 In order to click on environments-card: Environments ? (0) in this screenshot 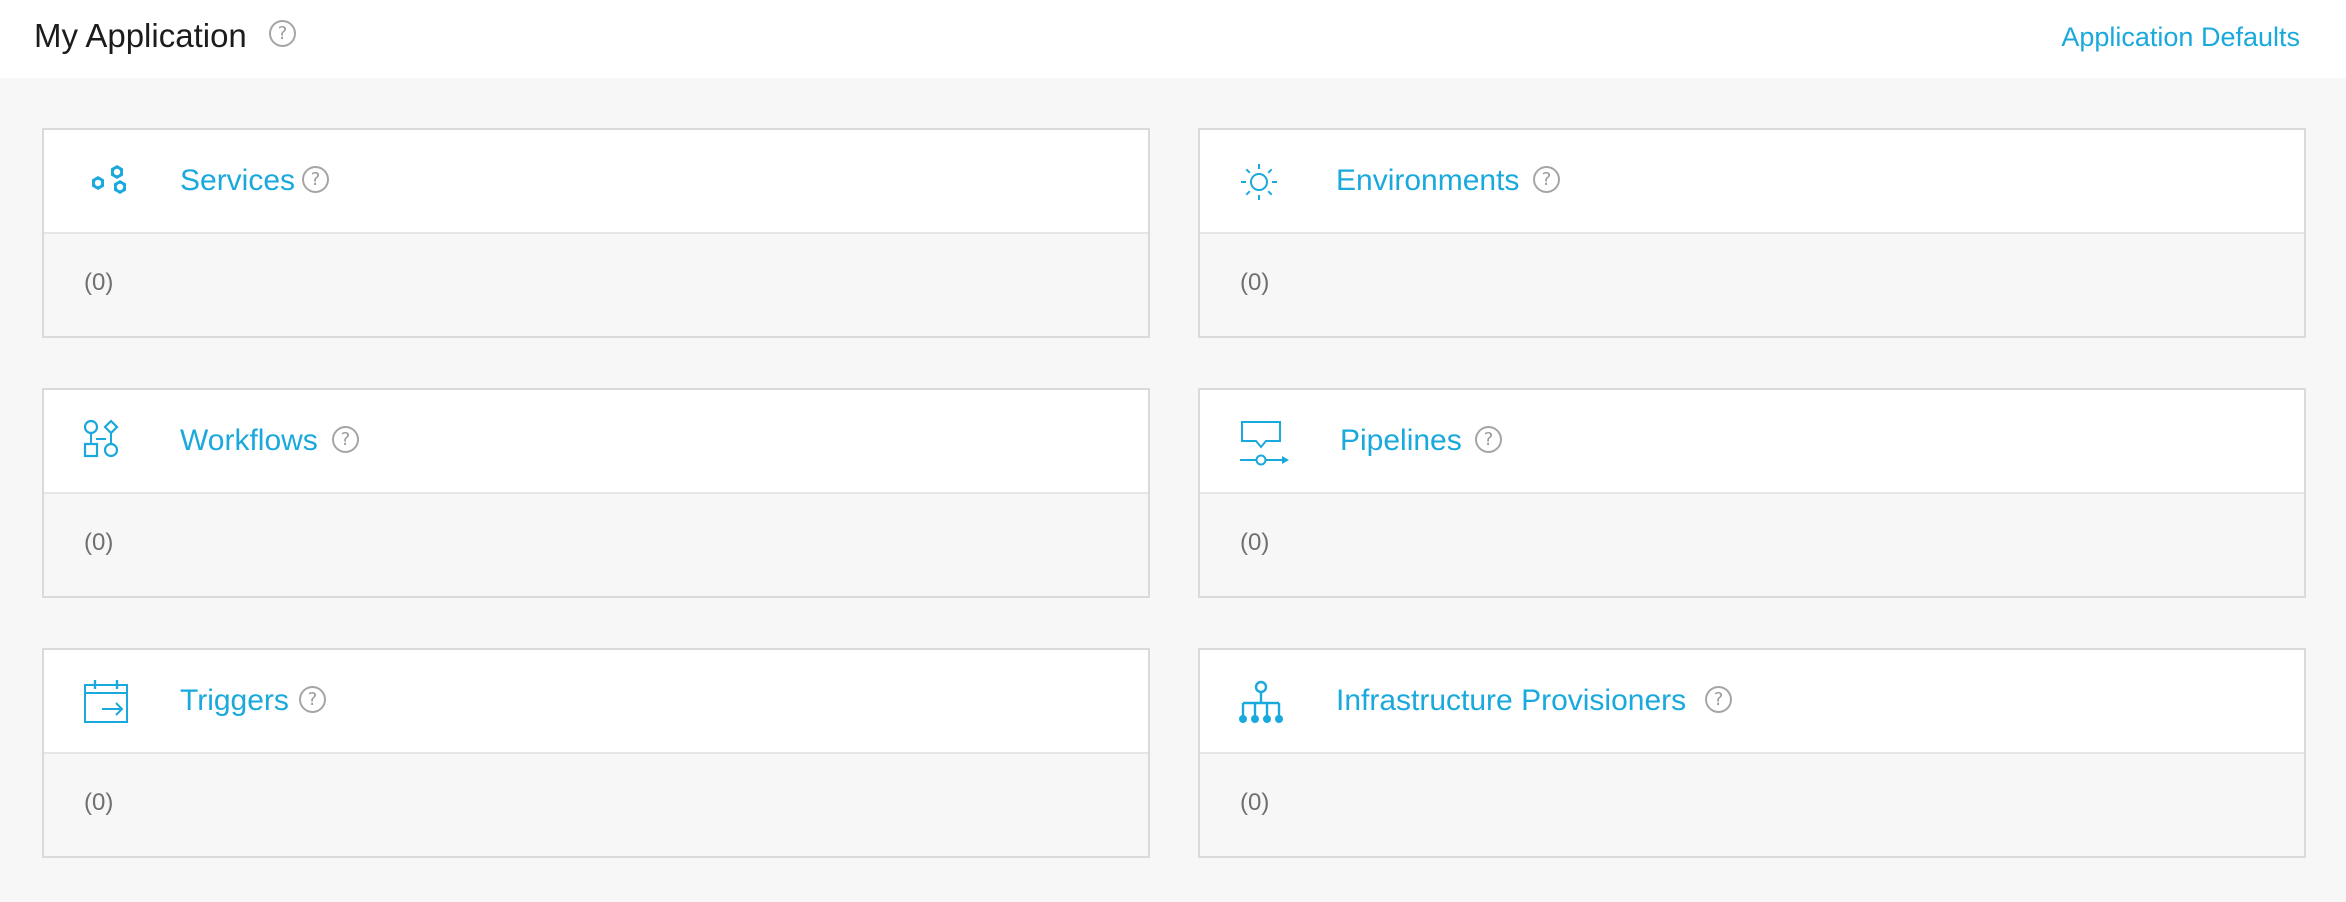, I will do `click(1752, 233)`.